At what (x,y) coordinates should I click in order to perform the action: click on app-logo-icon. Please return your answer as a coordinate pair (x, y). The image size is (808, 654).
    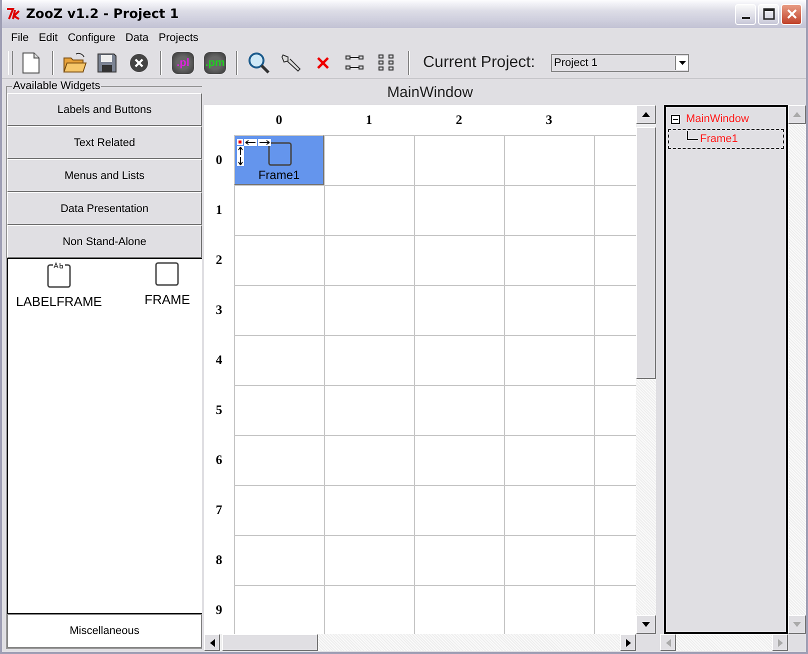
    Looking at the image, I should click on (14, 14).